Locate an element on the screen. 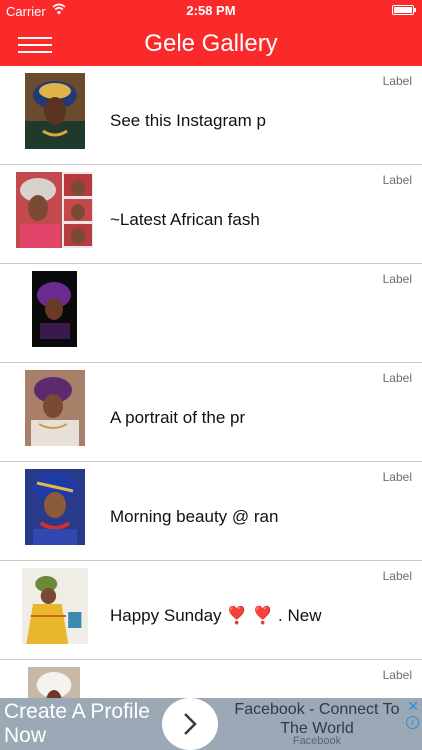 Image resolution: width=422 pixels, height=750 pixels. item-title: Morning beauty @ ran is located at coordinates (194, 516).